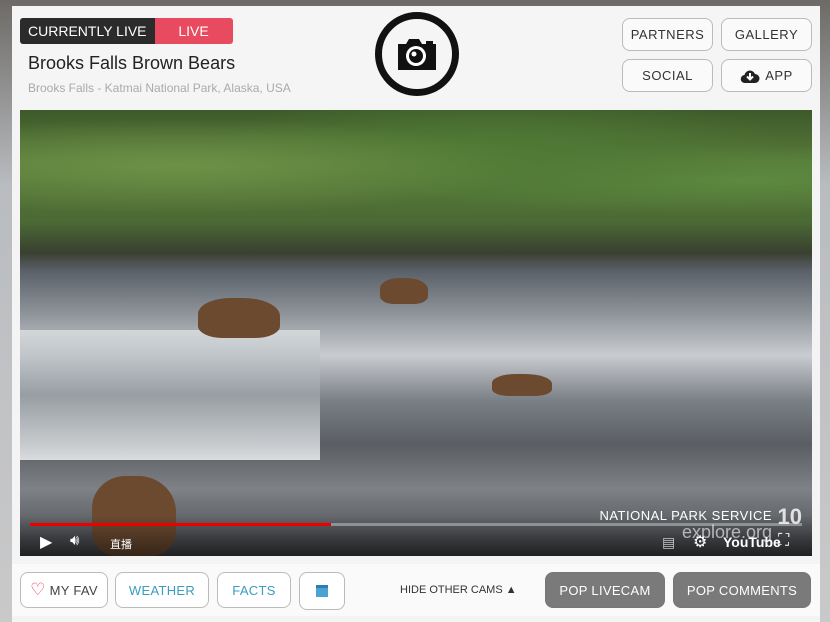  What do you see at coordinates (181, 524) in the screenshot?
I see `progress-fill` at bounding box center [181, 524].